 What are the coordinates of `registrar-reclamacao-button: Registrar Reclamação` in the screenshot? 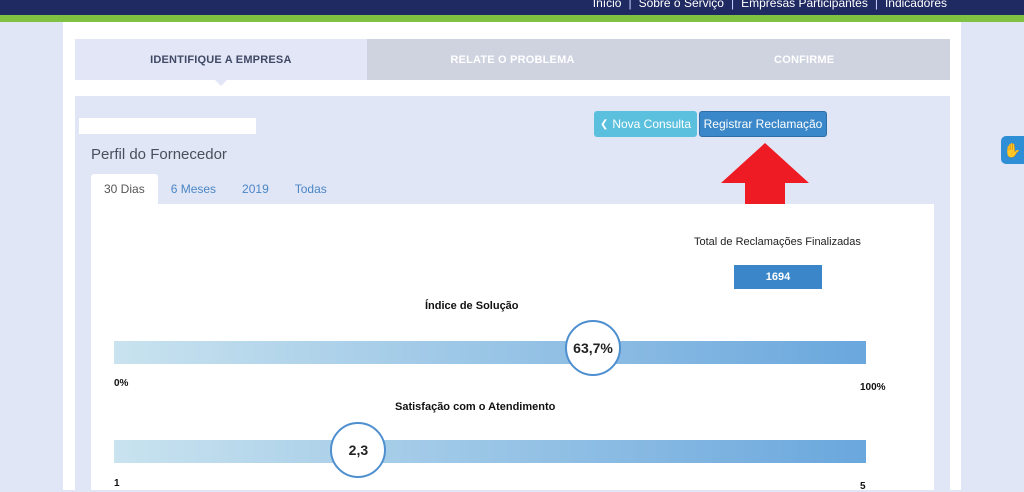 It's located at (763, 124).